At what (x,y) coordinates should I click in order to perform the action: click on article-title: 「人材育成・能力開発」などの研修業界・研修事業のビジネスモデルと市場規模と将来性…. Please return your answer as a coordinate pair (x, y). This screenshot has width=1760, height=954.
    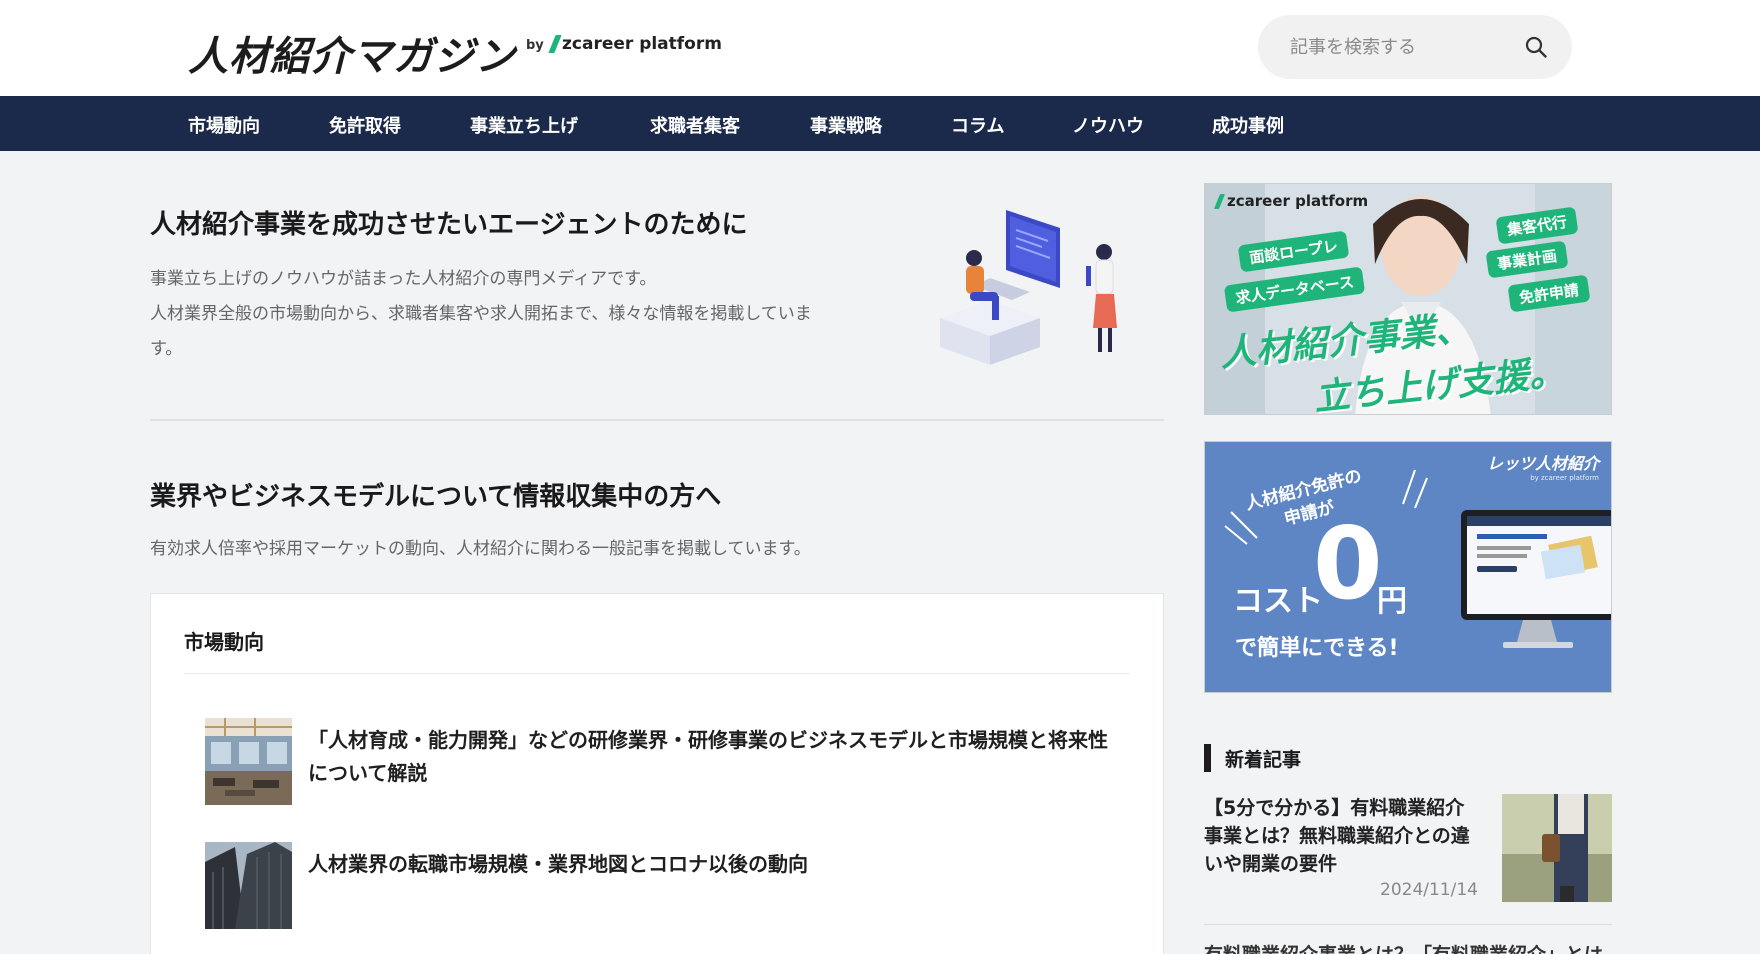
    Looking at the image, I should click on (713, 757).